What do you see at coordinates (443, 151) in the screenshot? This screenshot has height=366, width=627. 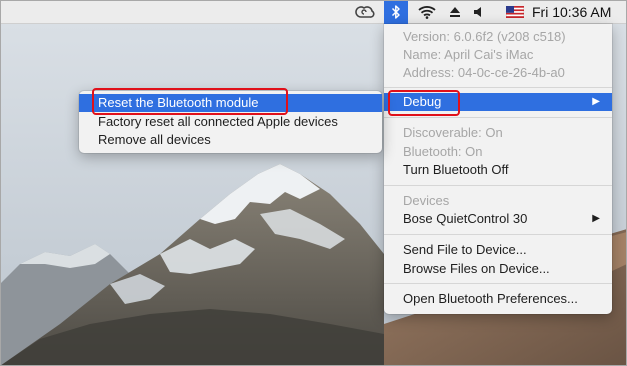 I see `bluetooth-status: Bluetooth: On` at bounding box center [443, 151].